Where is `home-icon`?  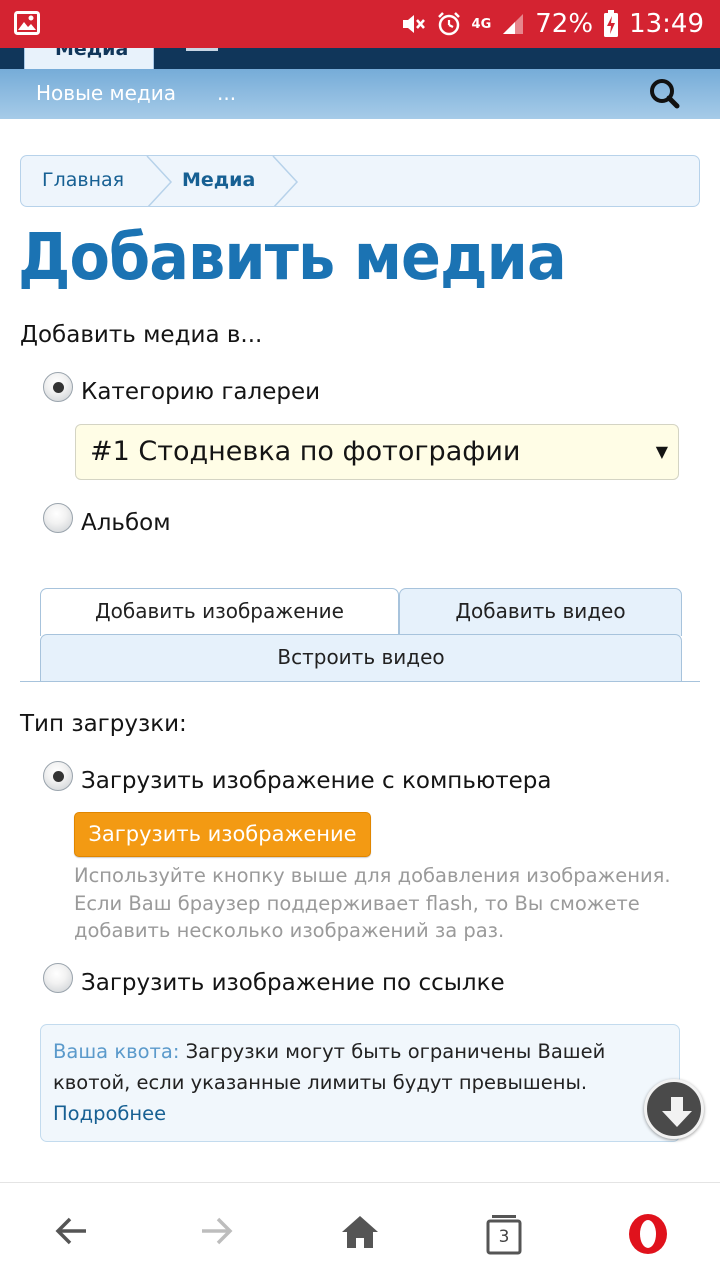
home-icon is located at coordinates (360, 1232).